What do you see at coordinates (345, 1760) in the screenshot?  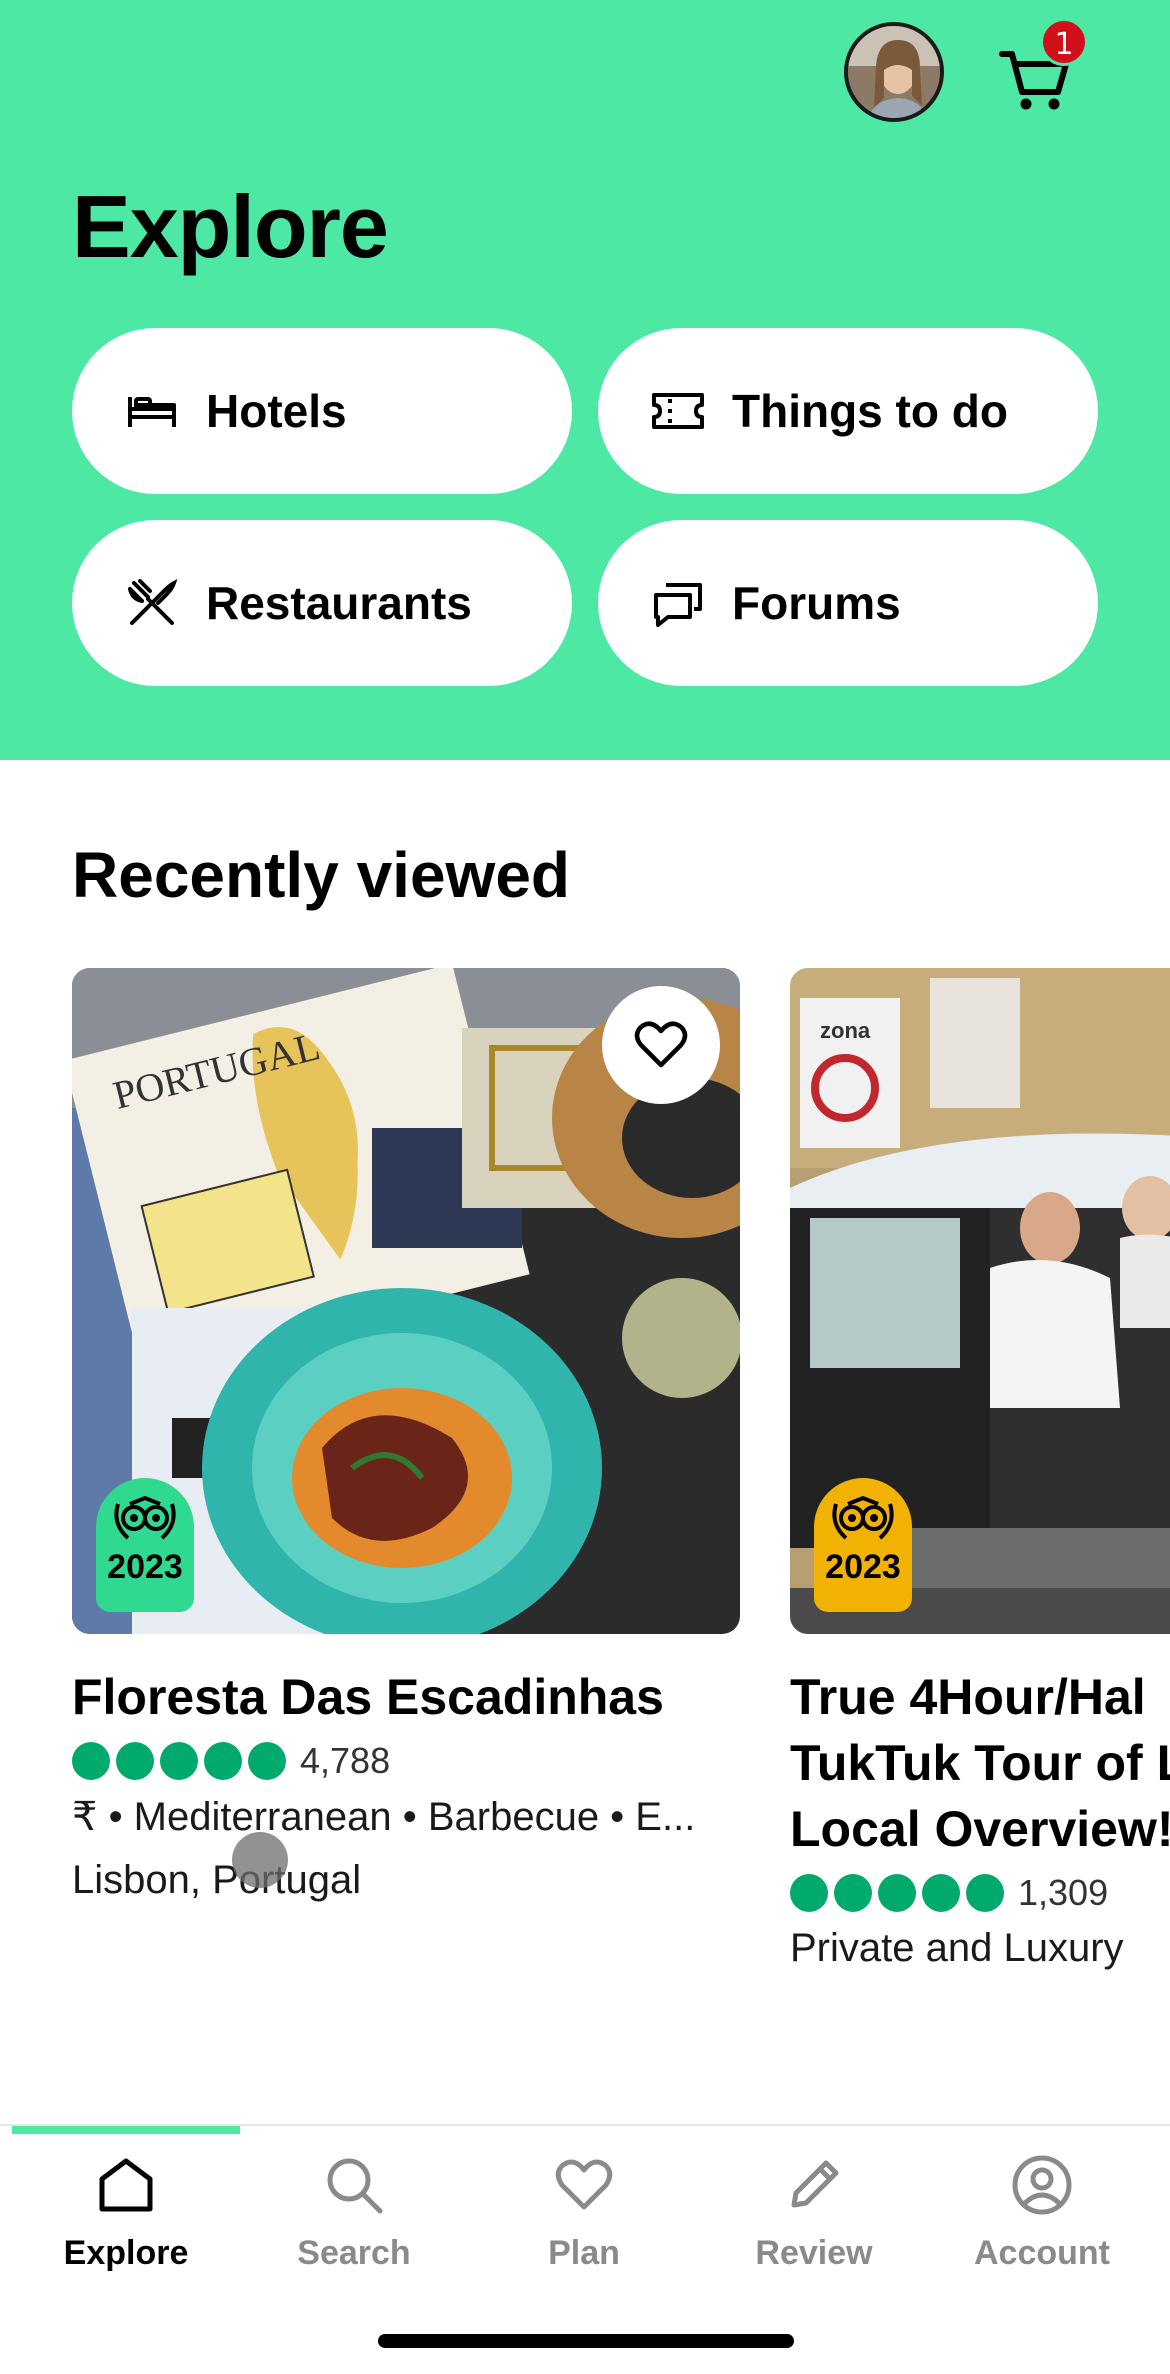 I see `review-count: 4,788` at bounding box center [345, 1760].